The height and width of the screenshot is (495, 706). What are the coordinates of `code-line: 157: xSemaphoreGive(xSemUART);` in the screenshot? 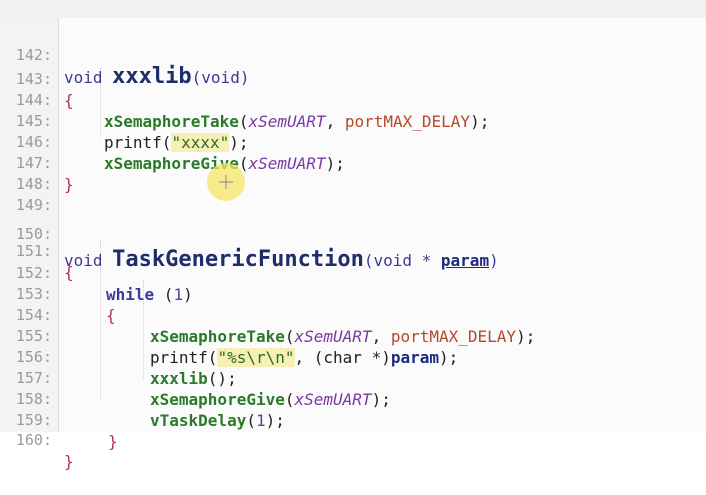 It's located at (195, 377).